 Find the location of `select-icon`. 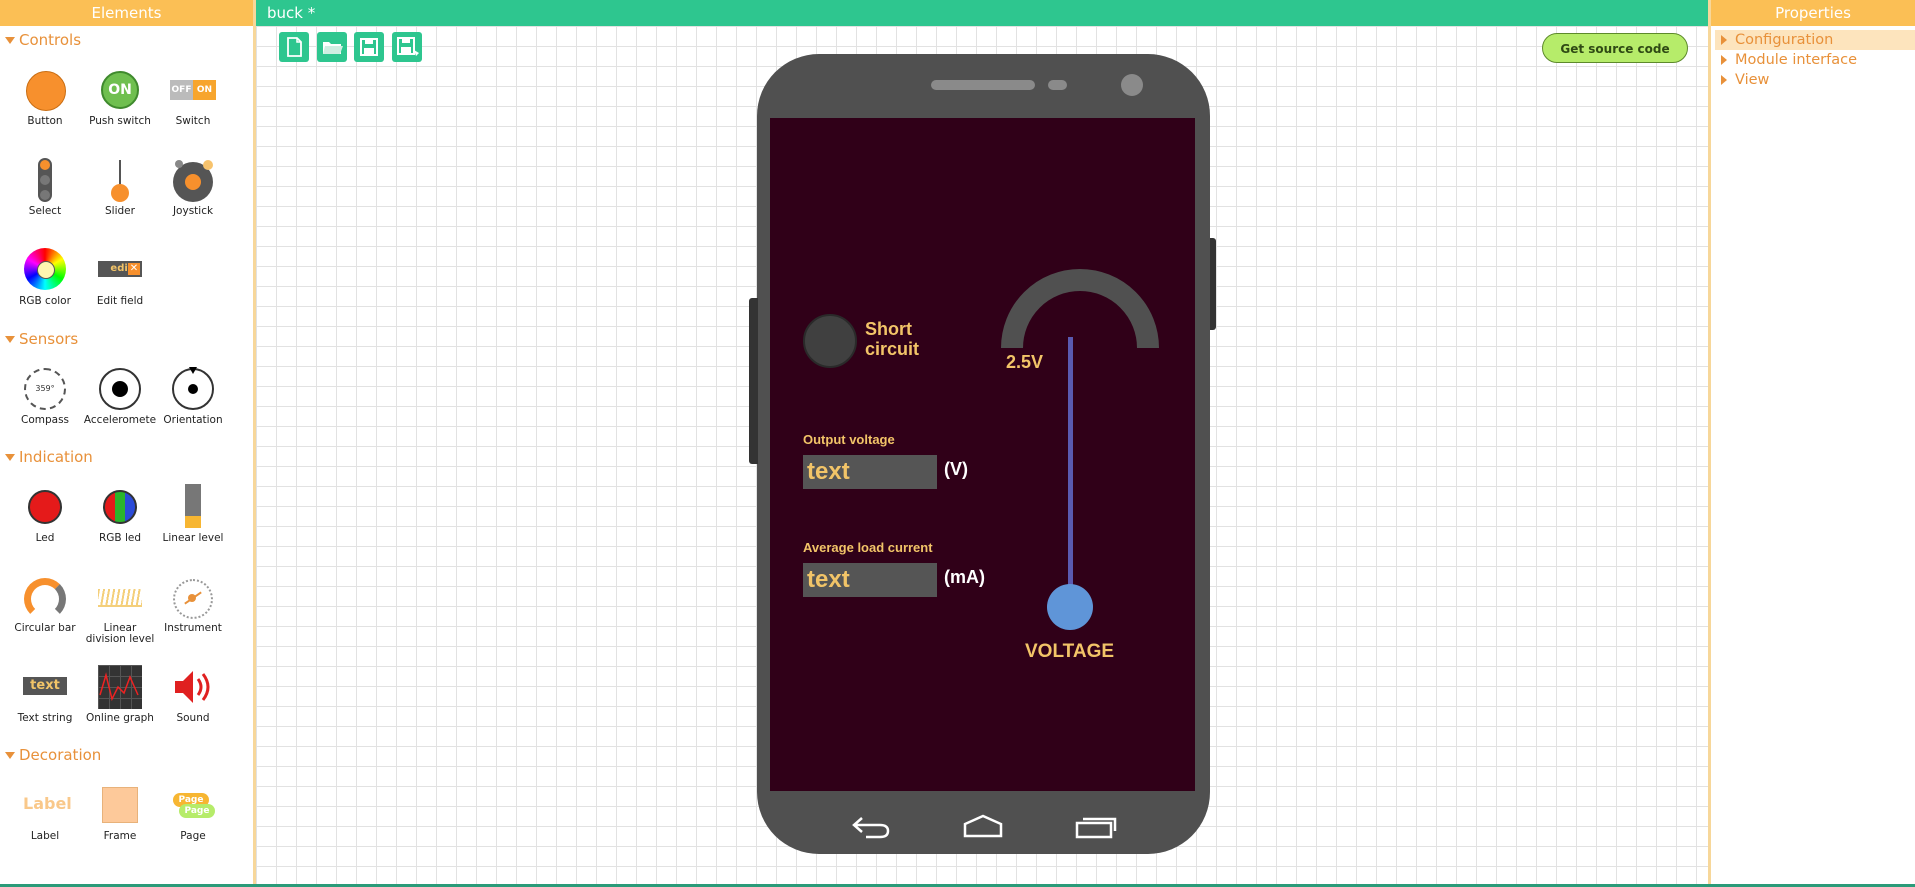

select-icon is located at coordinates (45, 180).